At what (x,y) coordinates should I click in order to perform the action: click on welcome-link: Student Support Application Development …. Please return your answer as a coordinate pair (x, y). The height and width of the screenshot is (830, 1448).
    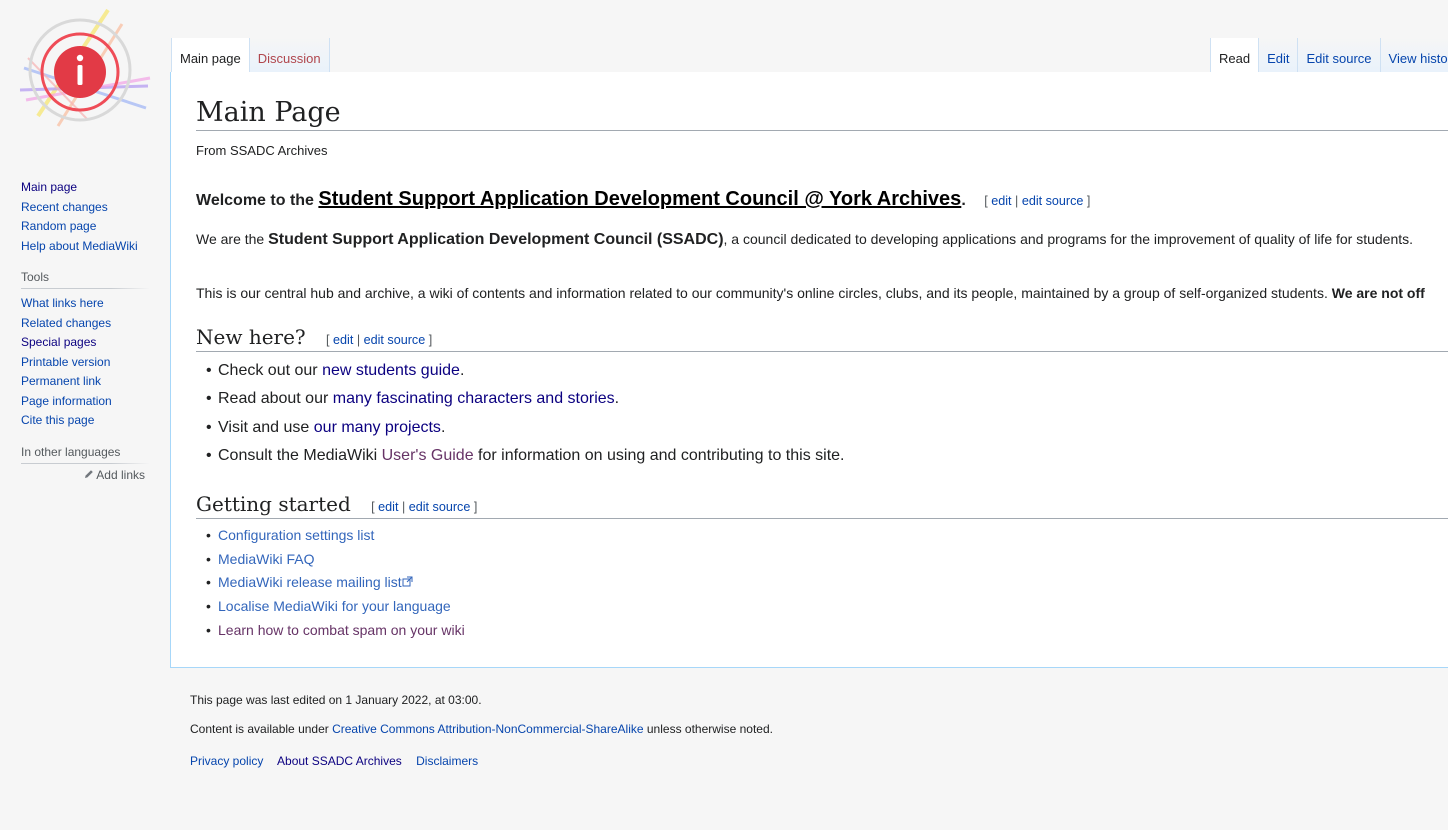
    Looking at the image, I should click on (639, 199).